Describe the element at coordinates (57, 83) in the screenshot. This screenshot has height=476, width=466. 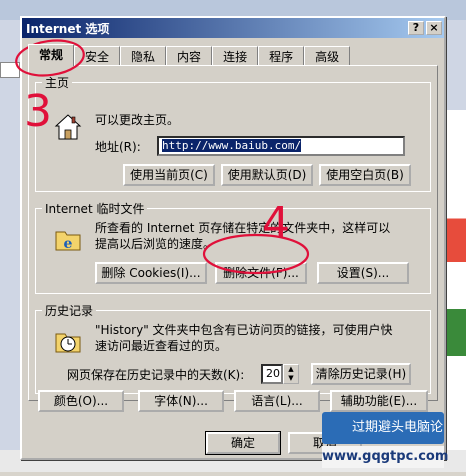
I see `home-page-legend: 主页` at that location.